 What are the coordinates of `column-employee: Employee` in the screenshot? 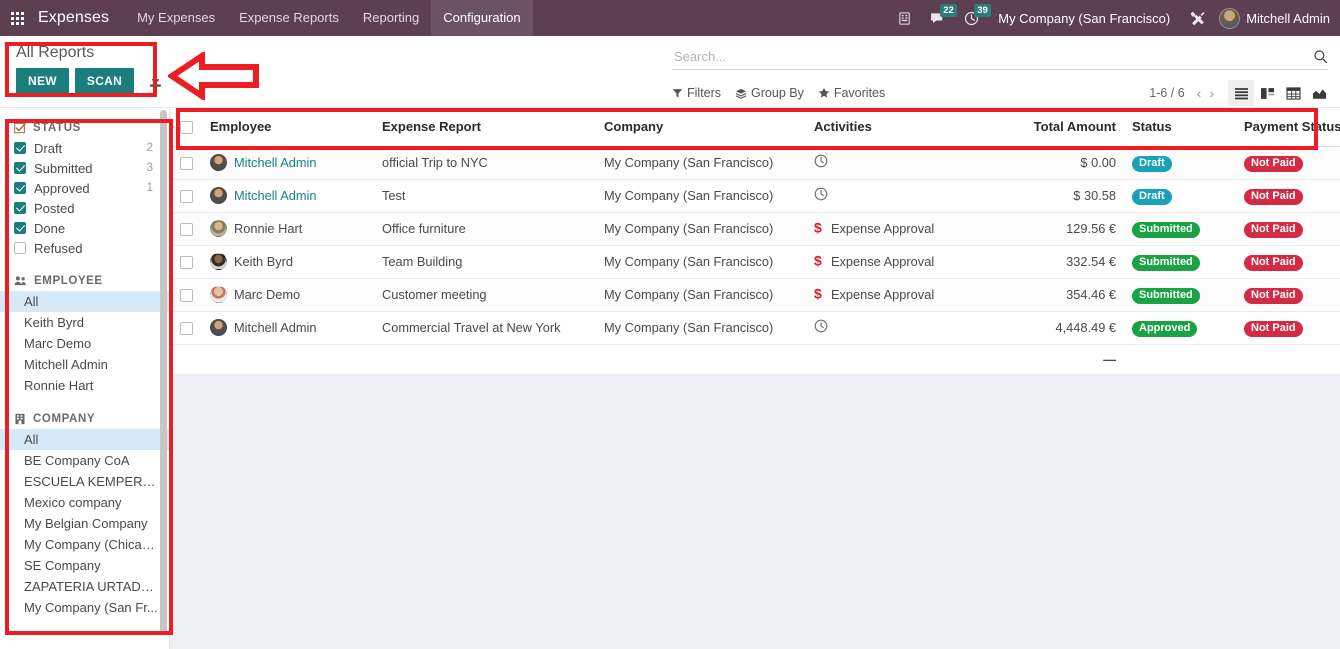 It's located at (288, 127).